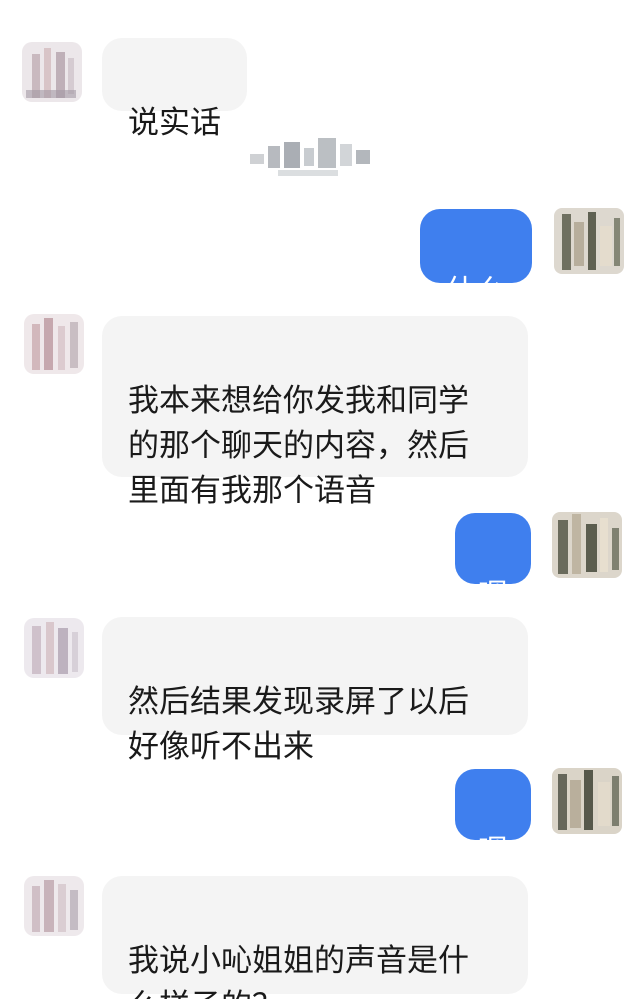 This screenshot has height=999, width=640. I want to click on message-text: 我本来想给你发我和同学 的那个聊天的内容，然后 里面有我那个语音, so click(298, 446).